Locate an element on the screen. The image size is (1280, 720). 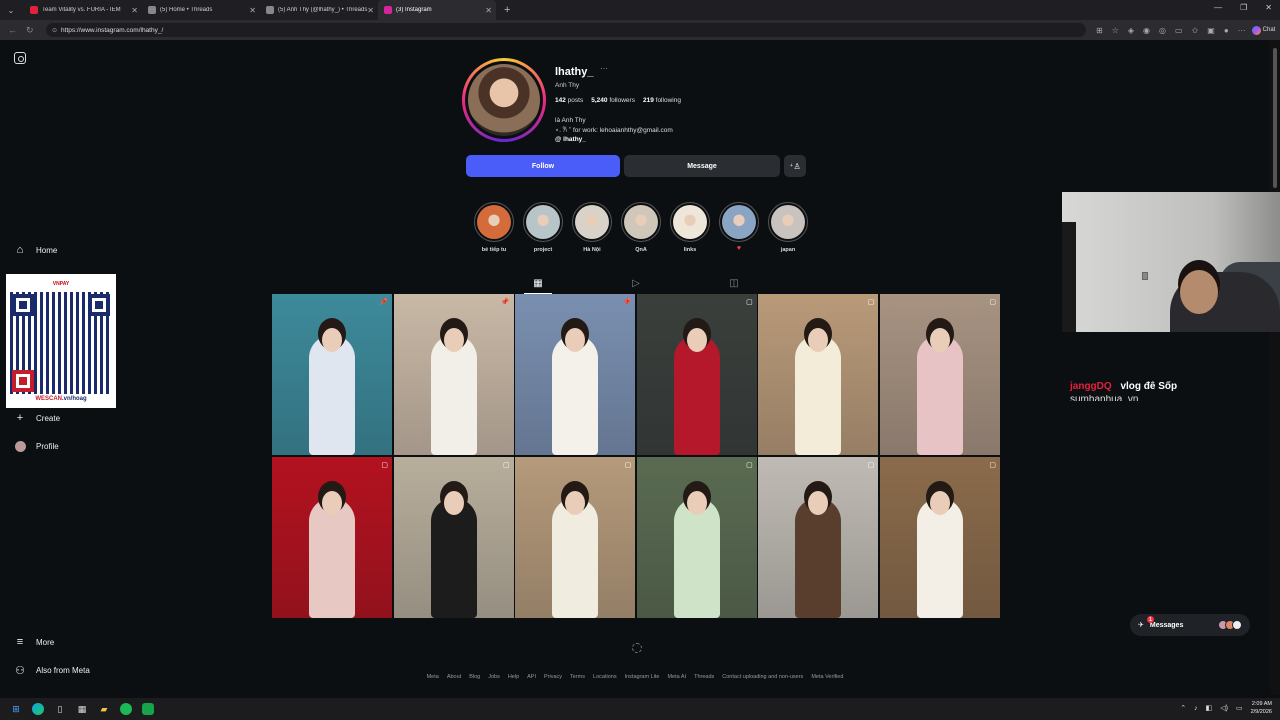
network-icon: ◧ is located at coordinates (1209, 708).